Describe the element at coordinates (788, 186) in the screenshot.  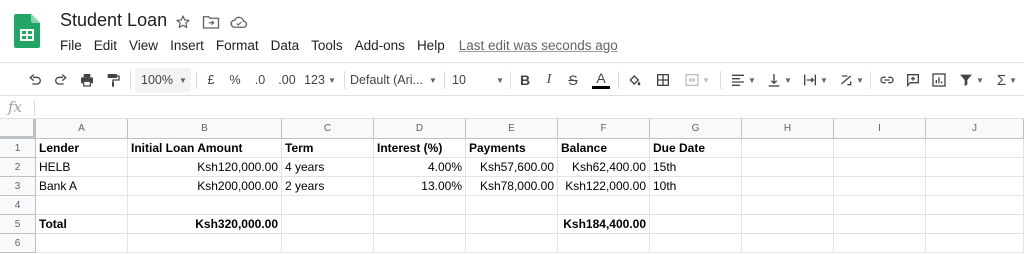
I see `cell-h3` at that location.